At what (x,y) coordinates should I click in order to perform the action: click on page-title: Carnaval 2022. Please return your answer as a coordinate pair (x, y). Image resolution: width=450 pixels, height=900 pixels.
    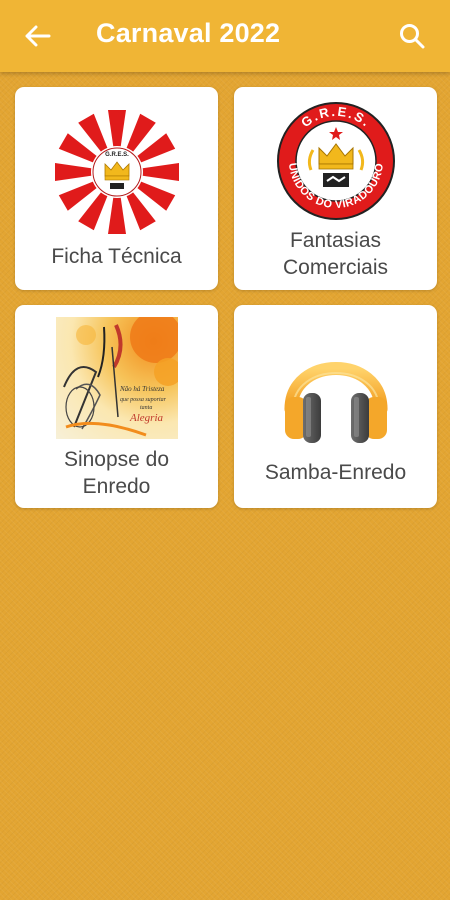
    Looking at the image, I should click on (188, 33).